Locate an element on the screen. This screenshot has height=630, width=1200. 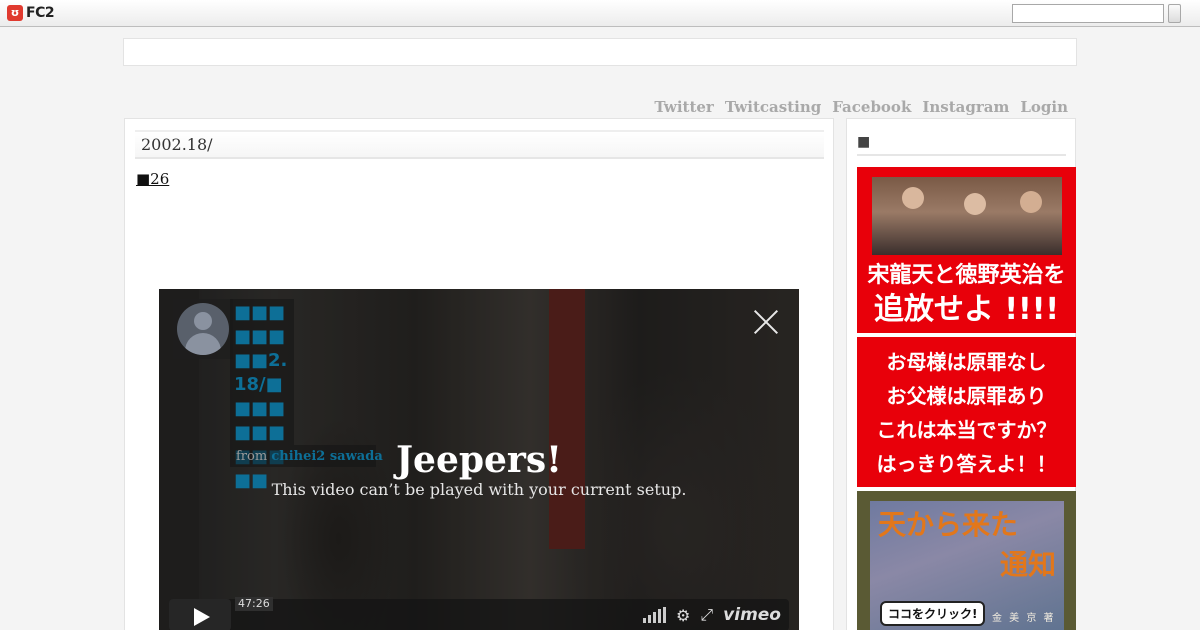
ad-2-text: お母様は原罪なし お父様は原罪あり これは本当ですか？ はっきり答えよ！！ is located at coordinates (966, 413).